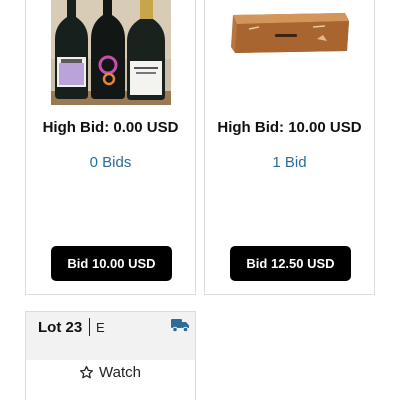 This screenshot has height=400, width=400. I want to click on lot-category-code: E, so click(100, 327).